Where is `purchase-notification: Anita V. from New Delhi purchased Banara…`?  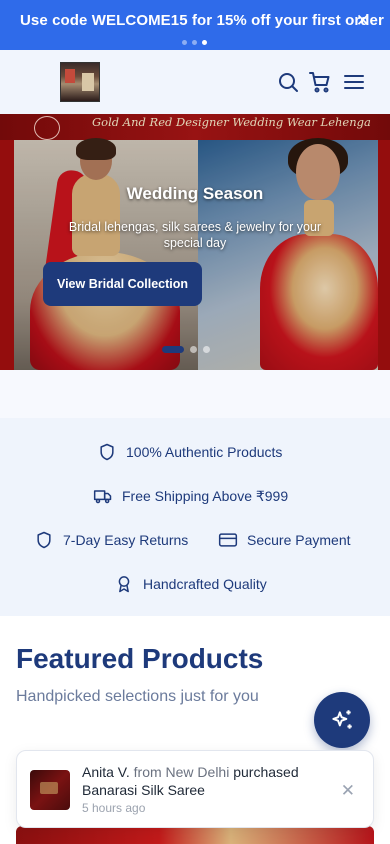 purchase-notification: Anita V. from New Delhi purchased Banara… is located at coordinates (195, 789).